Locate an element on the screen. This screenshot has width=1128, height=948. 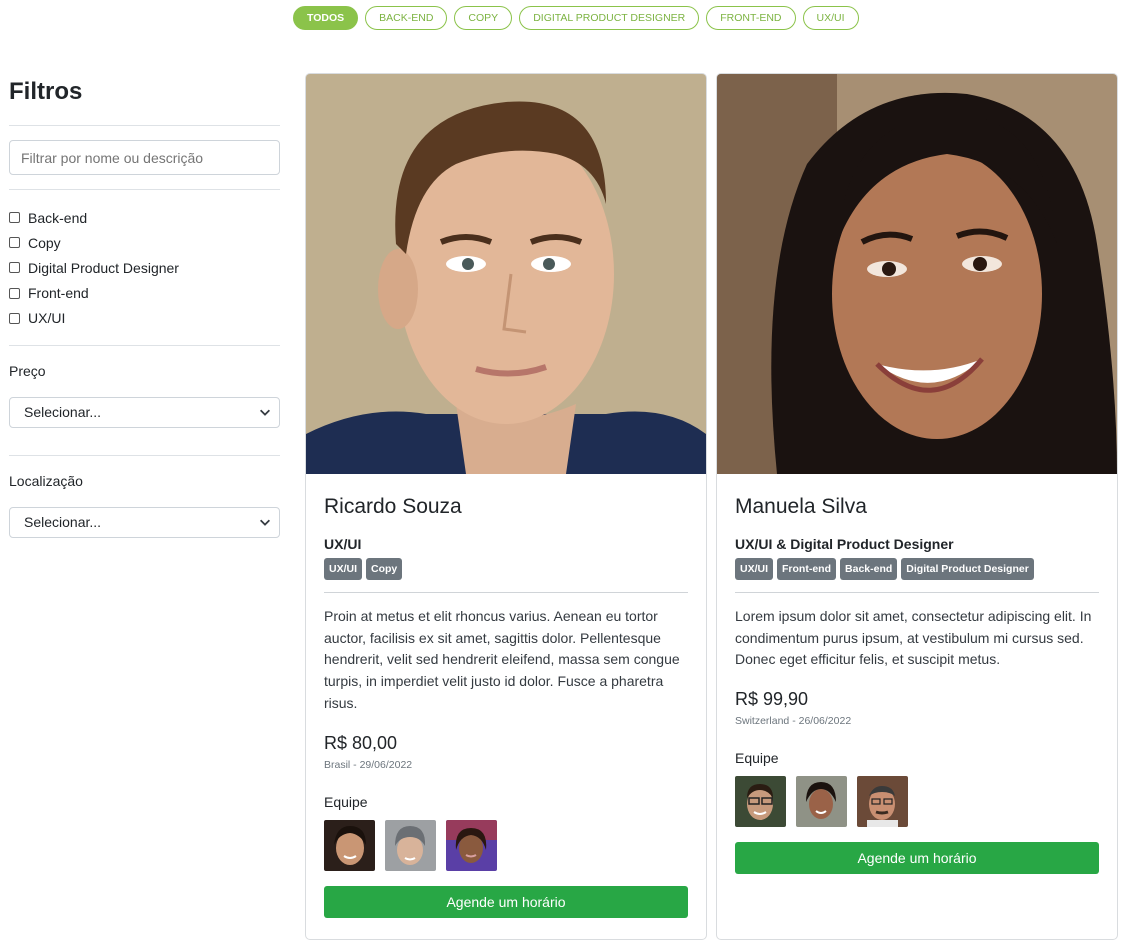
skill-badge: Digital Product Designer is located at coordinates (967, 569).